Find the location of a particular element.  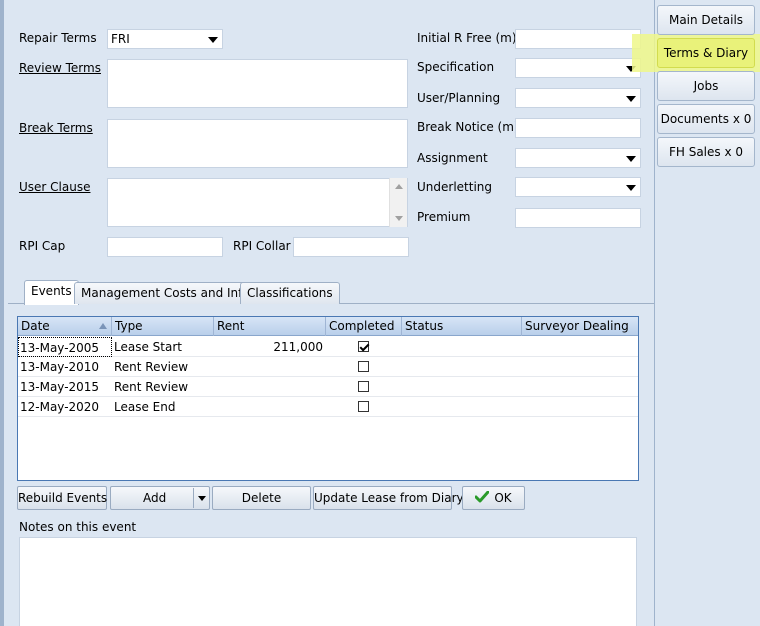

cell-date: 13-May-2010 is located at coordinates (60, 367).